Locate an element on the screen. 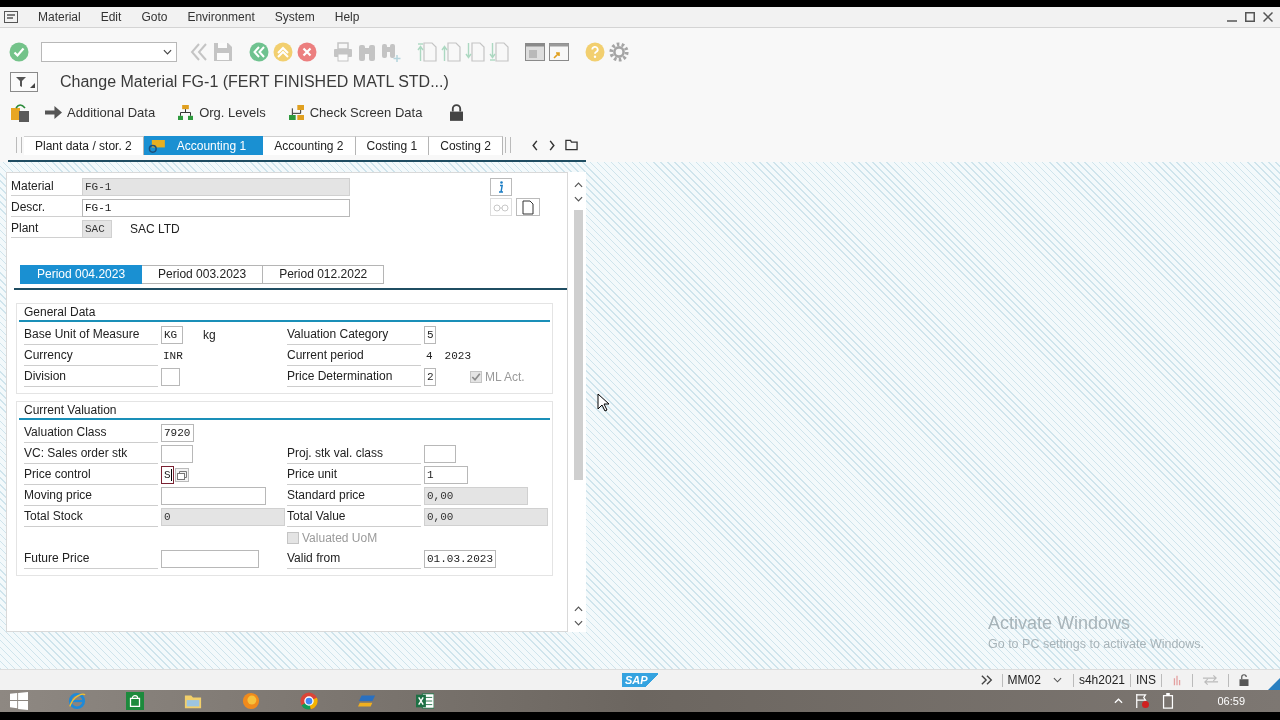 This screenshot has width=1280, height=720. section-title: Current Valuation is located at coordinates (70, 410).